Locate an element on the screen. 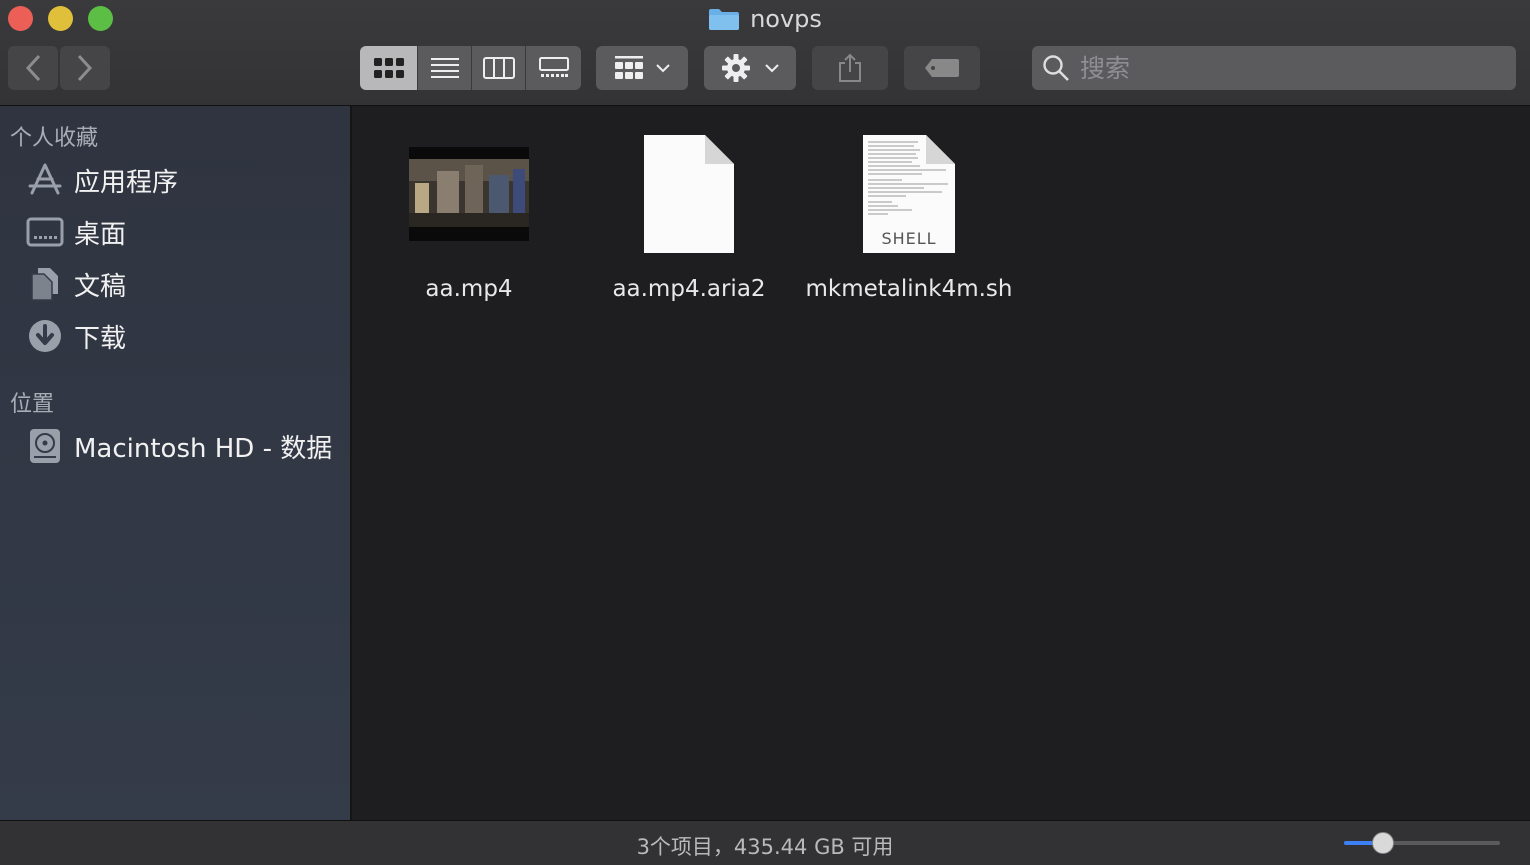 This screenshot has width=1530, height=865. status-text: 3个项目，435.44 GB 可用 is located at coordinates (765, 847).